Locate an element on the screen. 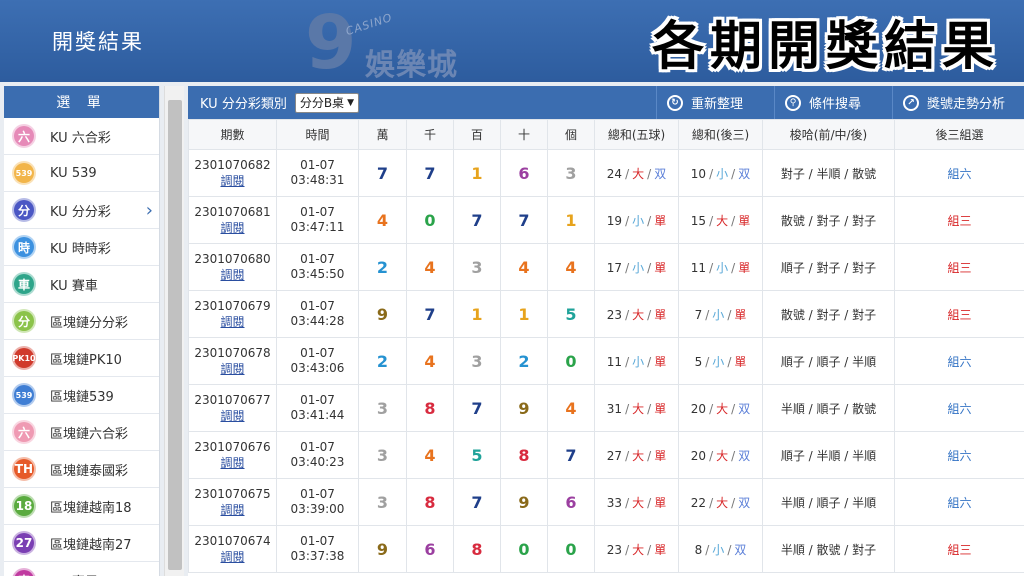 The image size is (1024, 576). issue-cell: 2301070674 調閱 is located at coordinates (232, 549).